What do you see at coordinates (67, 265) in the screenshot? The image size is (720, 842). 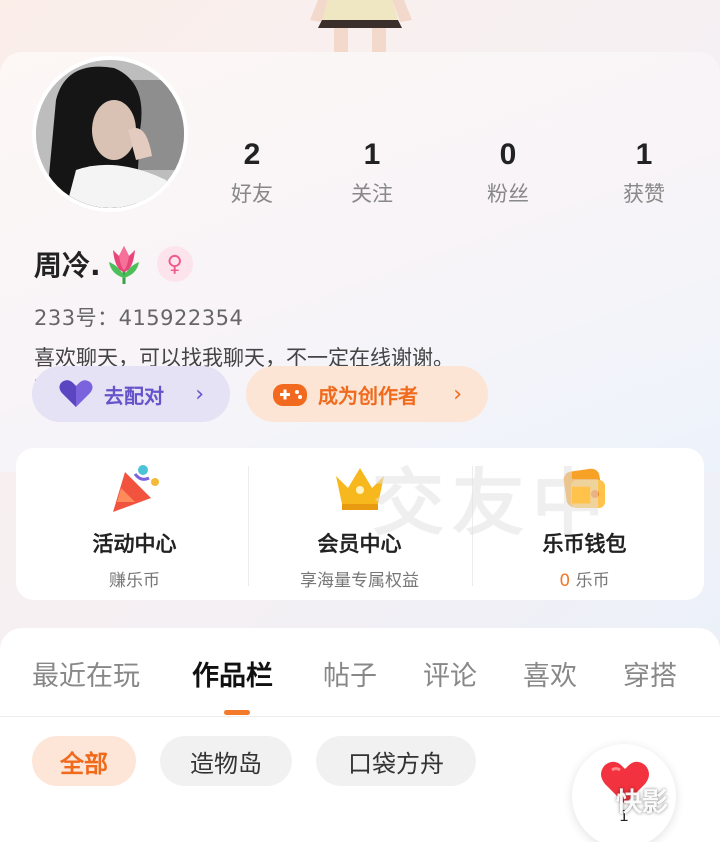 I see `username: 周冷.` at bounding box center [67, 265].